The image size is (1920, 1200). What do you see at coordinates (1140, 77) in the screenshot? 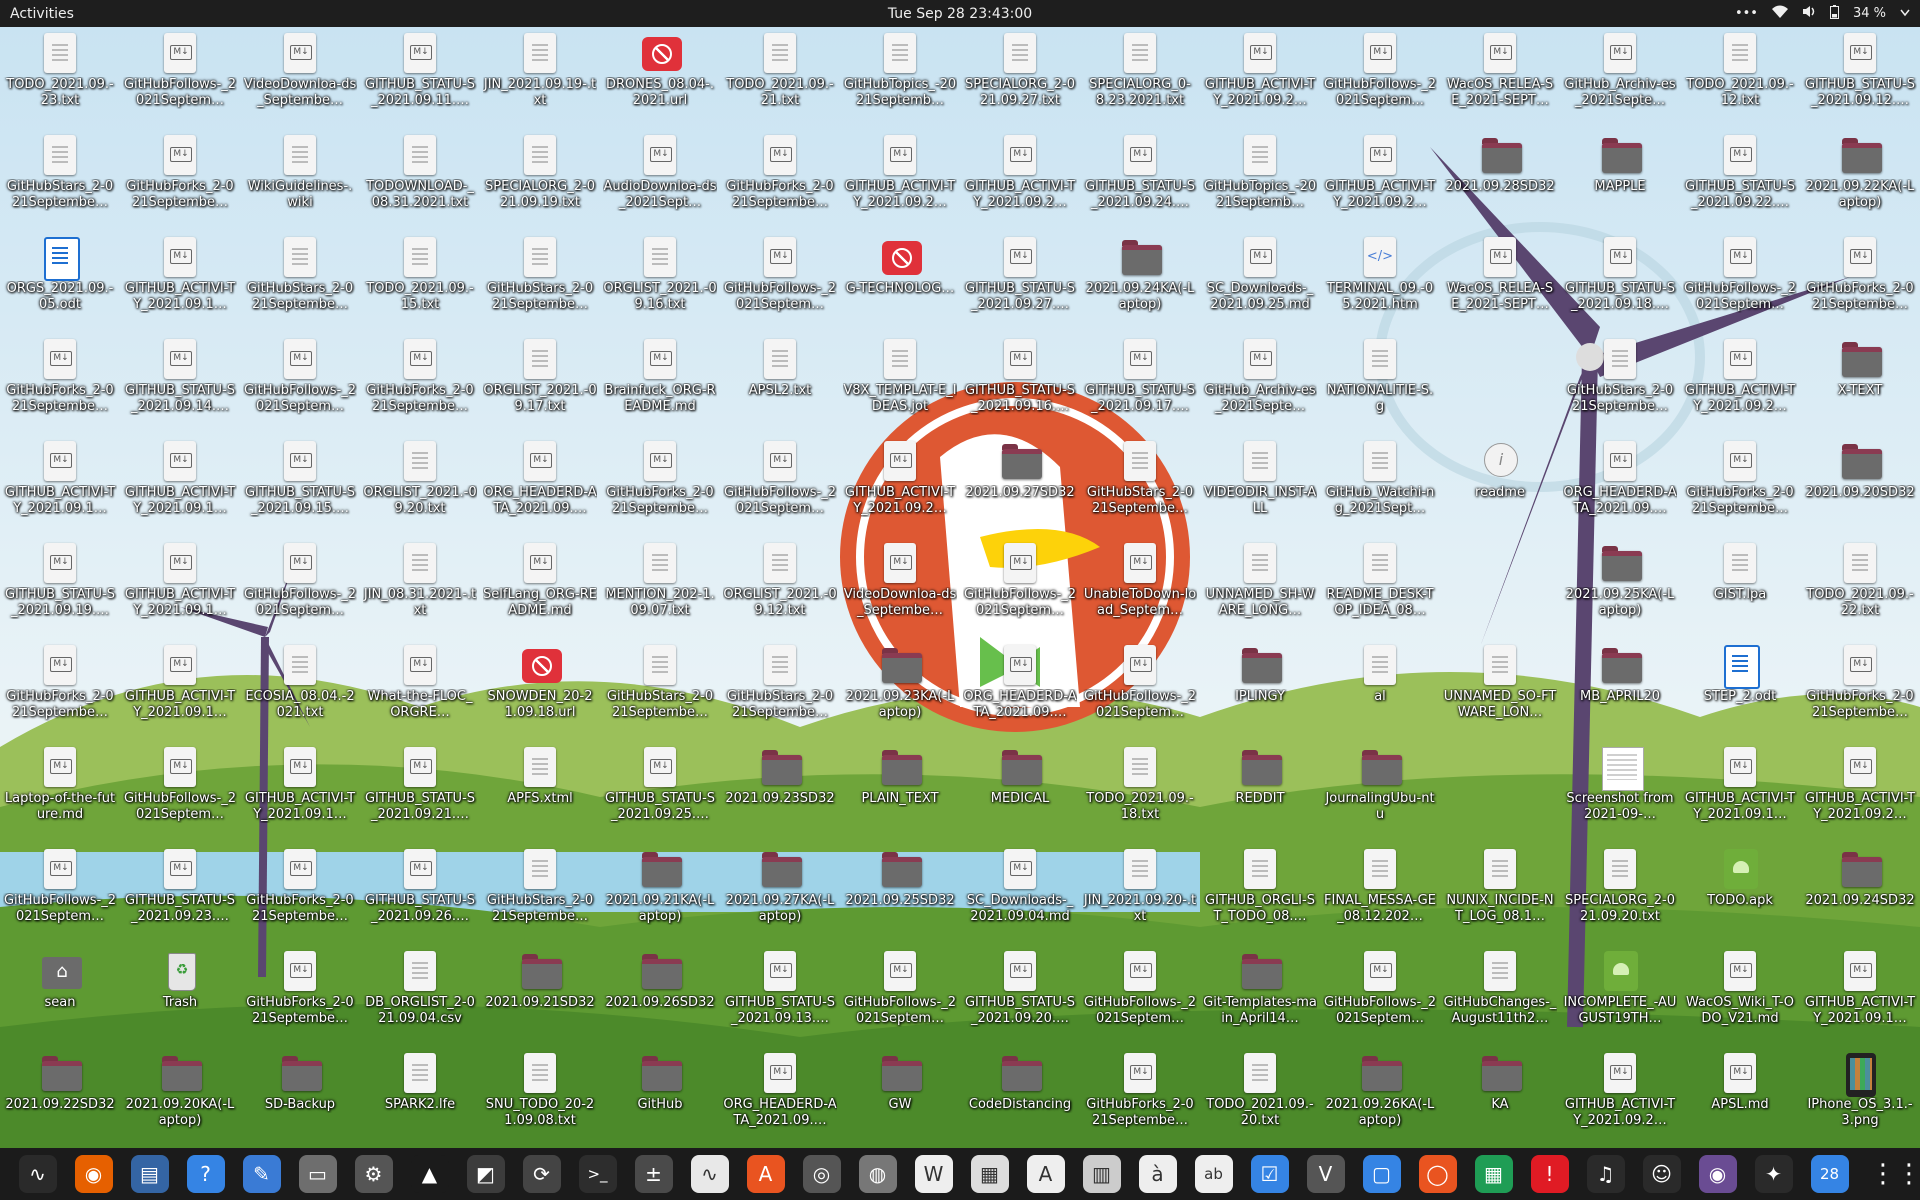
I see `desktop-item: SPECIALORG_0-8.23.2021.txt` at bounding box center [1140, 77].